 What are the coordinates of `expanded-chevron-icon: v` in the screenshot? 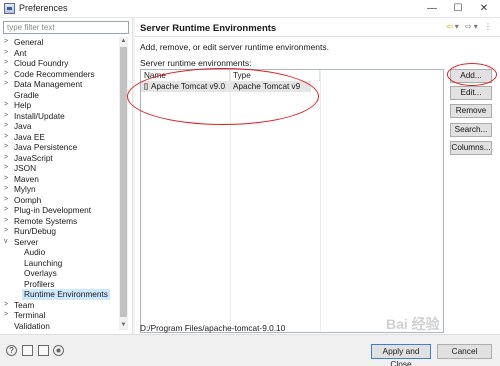 It's located at (7, 242).